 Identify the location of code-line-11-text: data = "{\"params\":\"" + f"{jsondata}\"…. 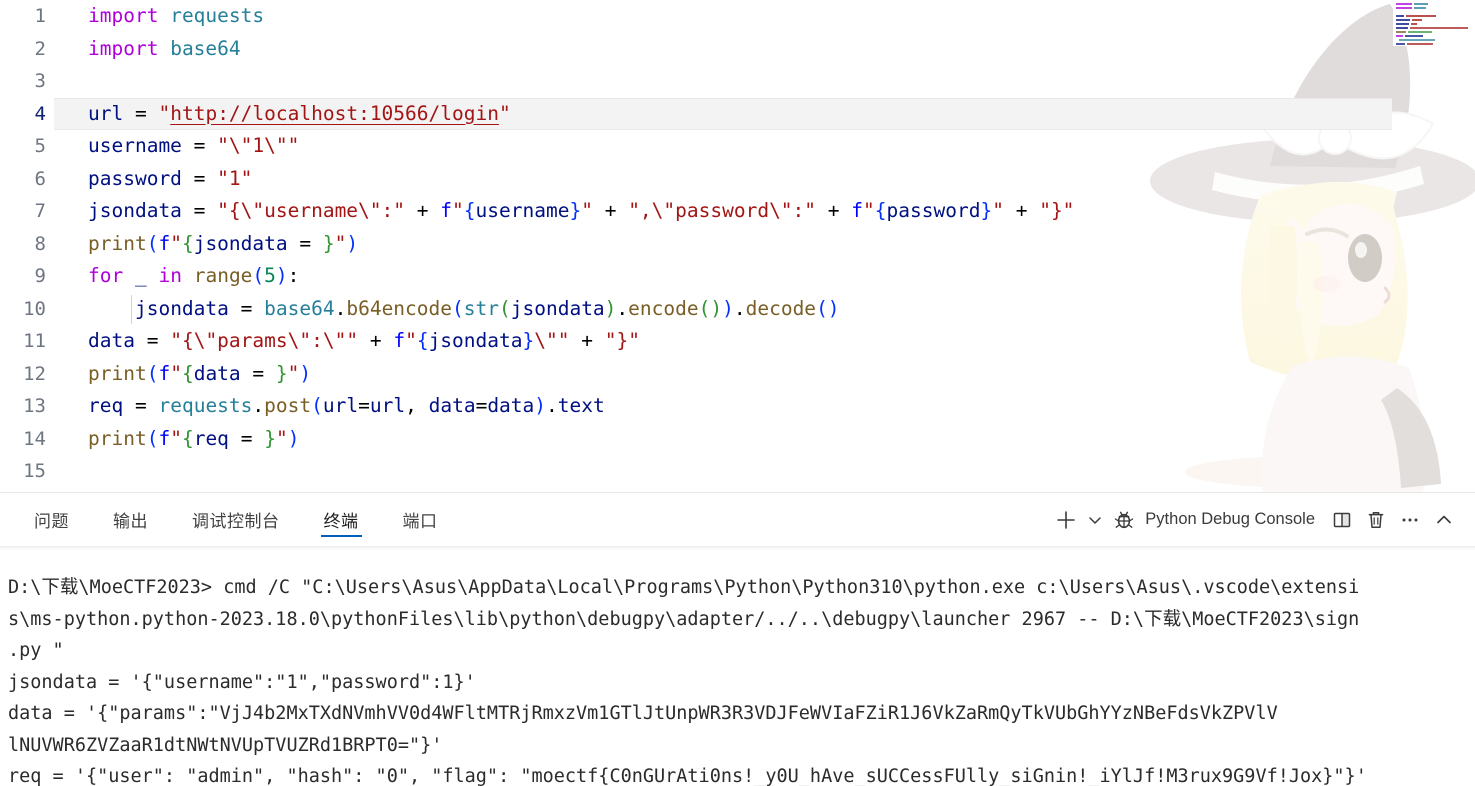
(364, 340).